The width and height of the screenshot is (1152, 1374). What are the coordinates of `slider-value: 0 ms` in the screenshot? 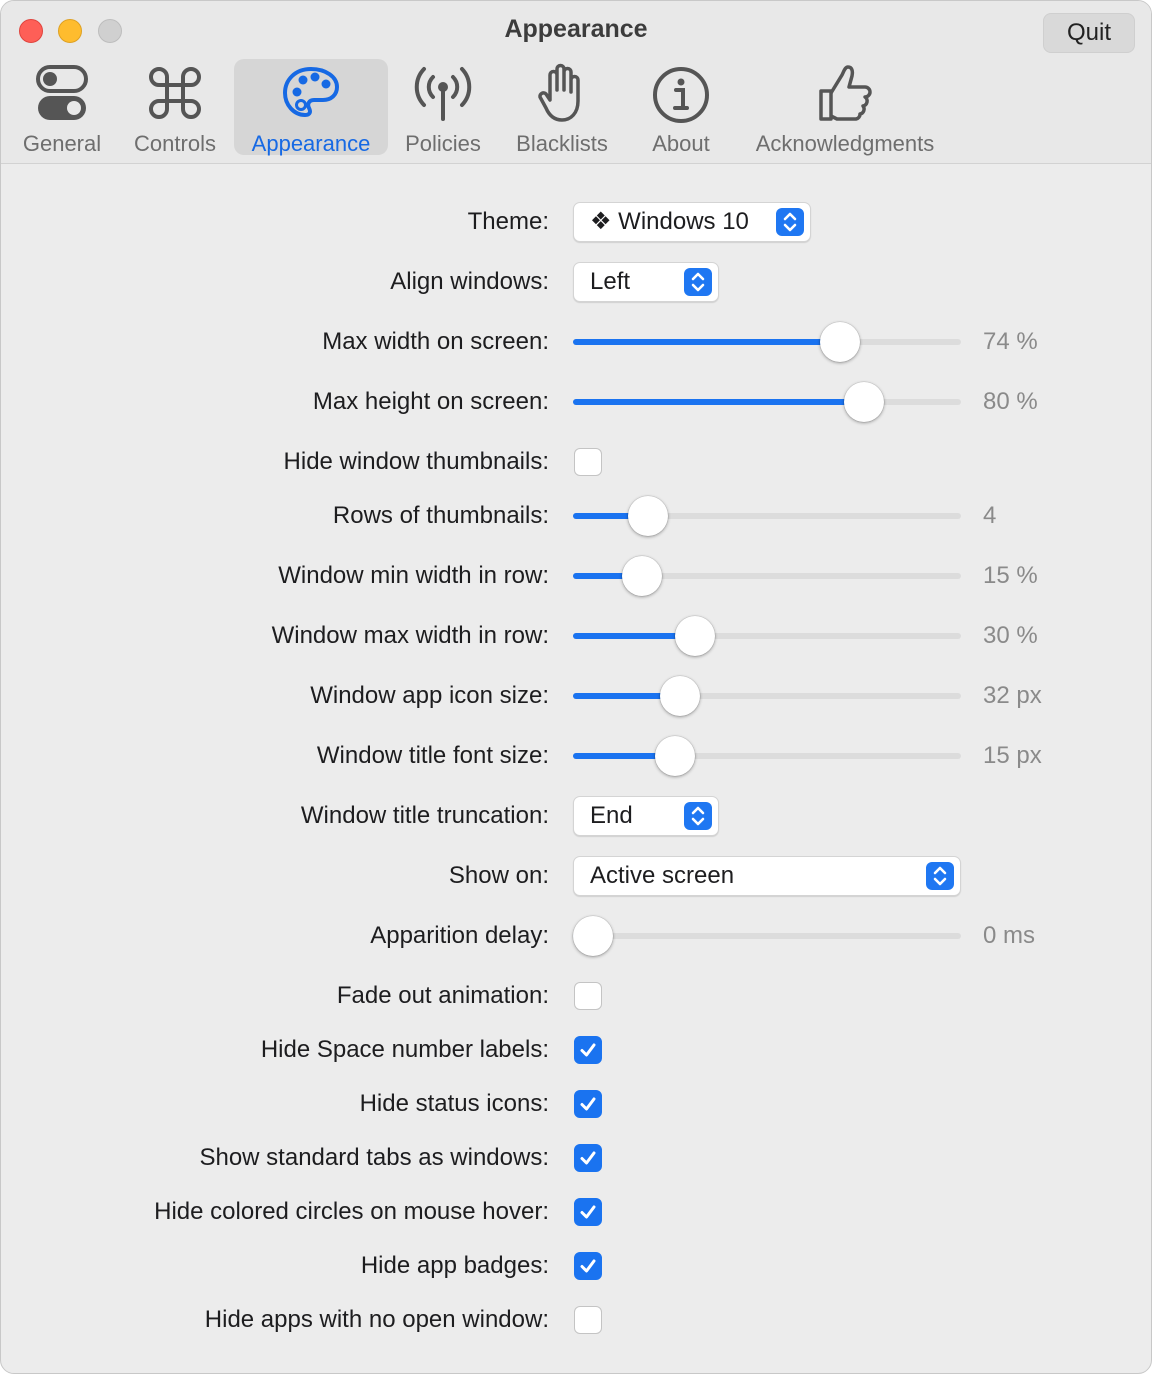 It's located at (1009, 935).